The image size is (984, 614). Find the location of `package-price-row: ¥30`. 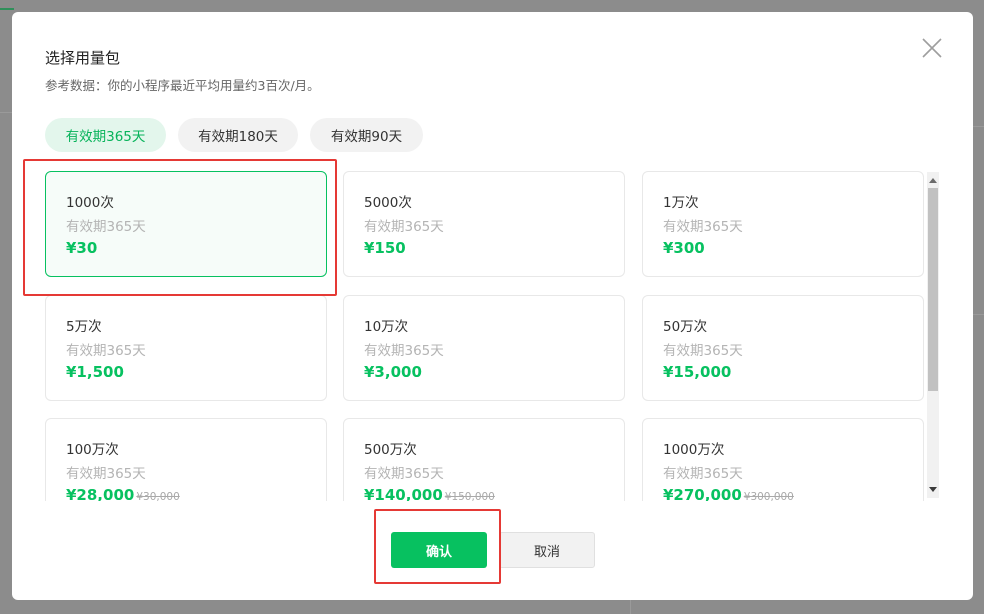

package-price-row: ¥30 is located at coordinates (81, 248).